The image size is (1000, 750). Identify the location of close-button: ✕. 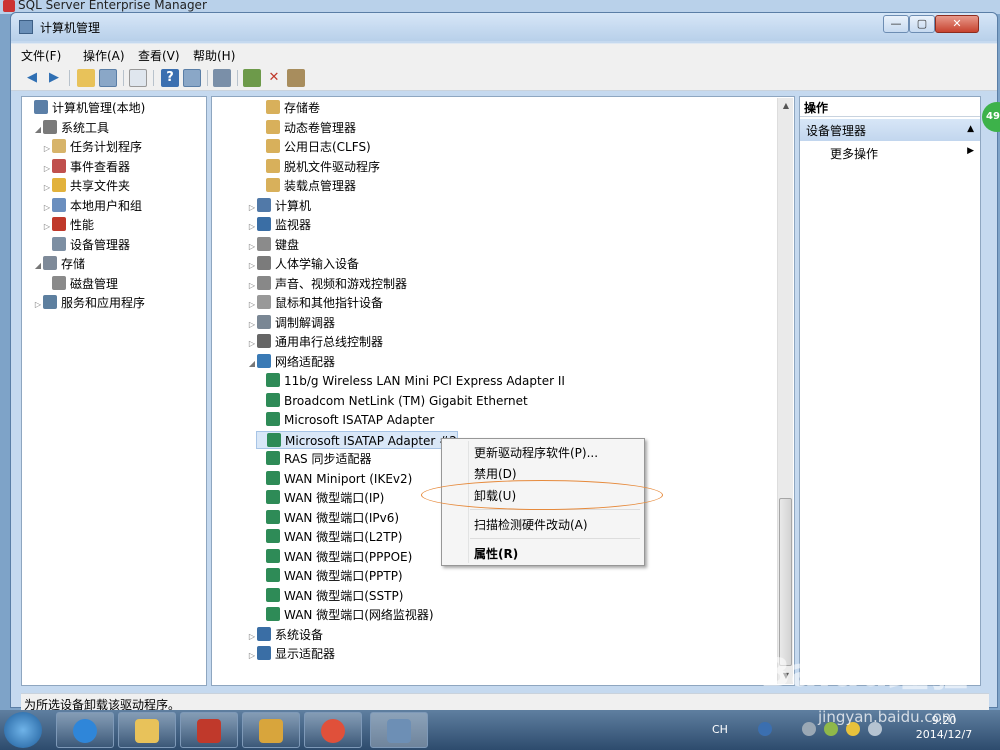
(957, 24).